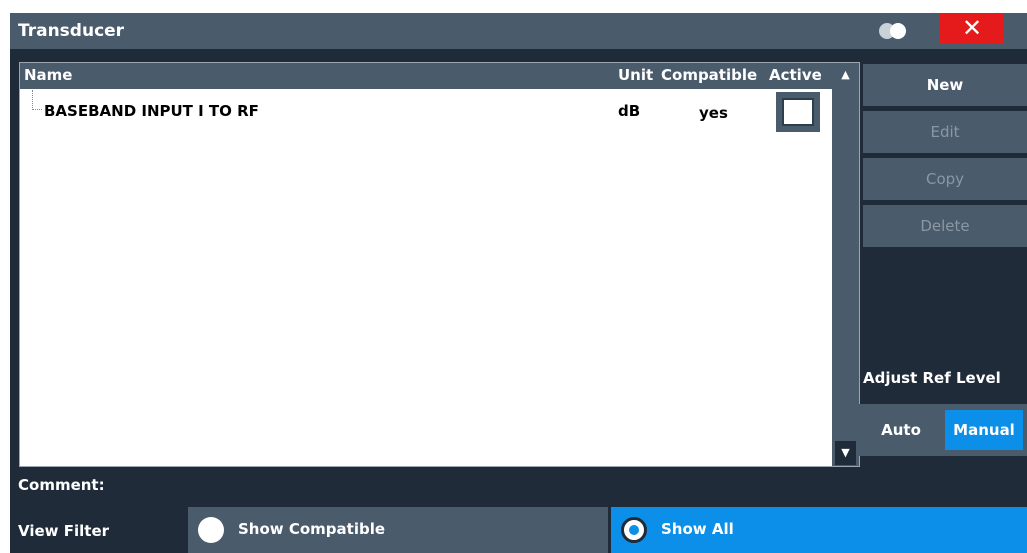 Image resolution: width=1027 pixels, height=553 pixels. Describe the element at coordinates (945, 179) in the screenshot. I see `copy-button: Copy` at that location.